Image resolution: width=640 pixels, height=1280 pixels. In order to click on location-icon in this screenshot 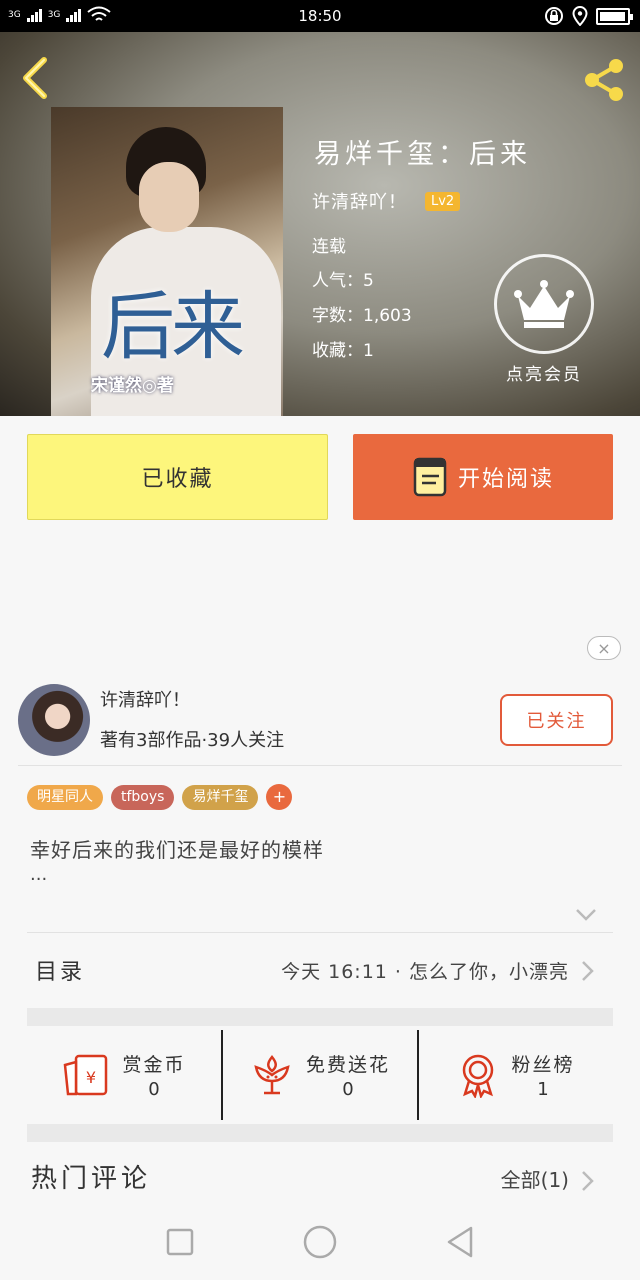, I will do `click(580, 16)`.